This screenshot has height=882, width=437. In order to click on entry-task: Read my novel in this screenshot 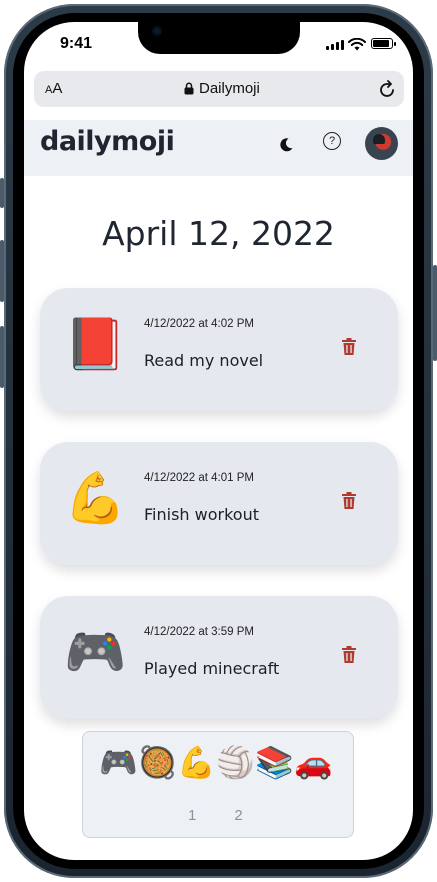, I will do `click(204, 360)`.